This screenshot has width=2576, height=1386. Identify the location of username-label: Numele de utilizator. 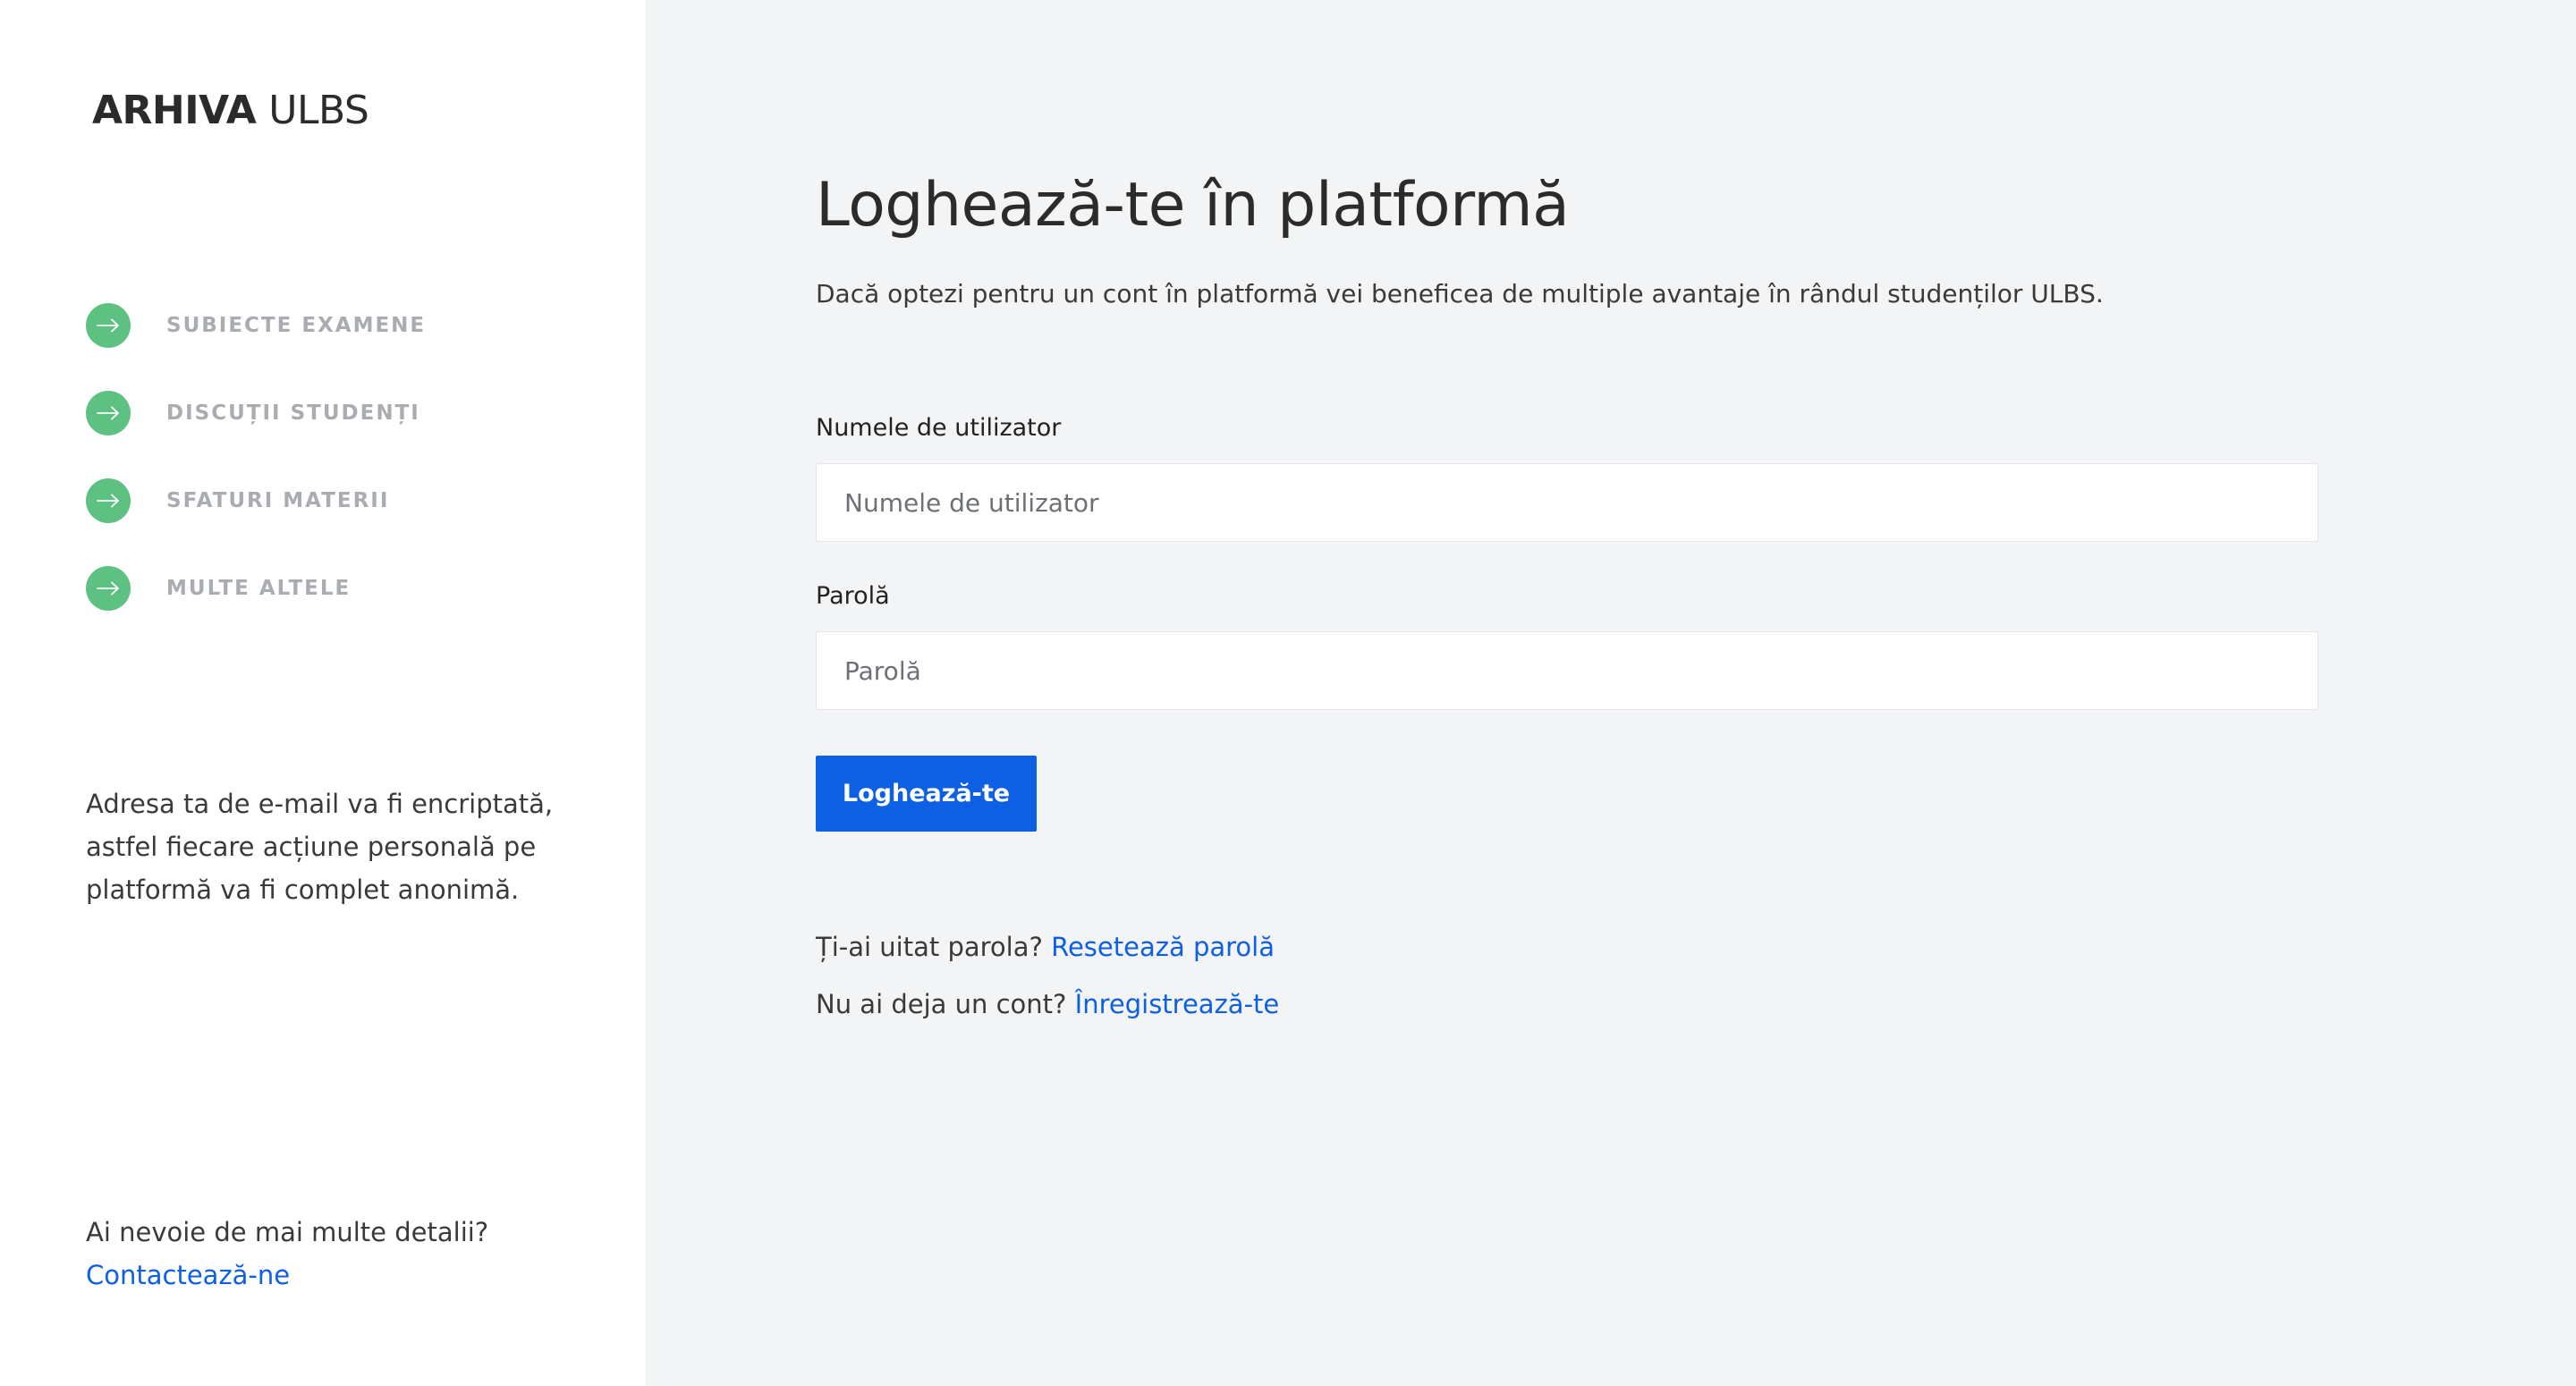
(939, 428).